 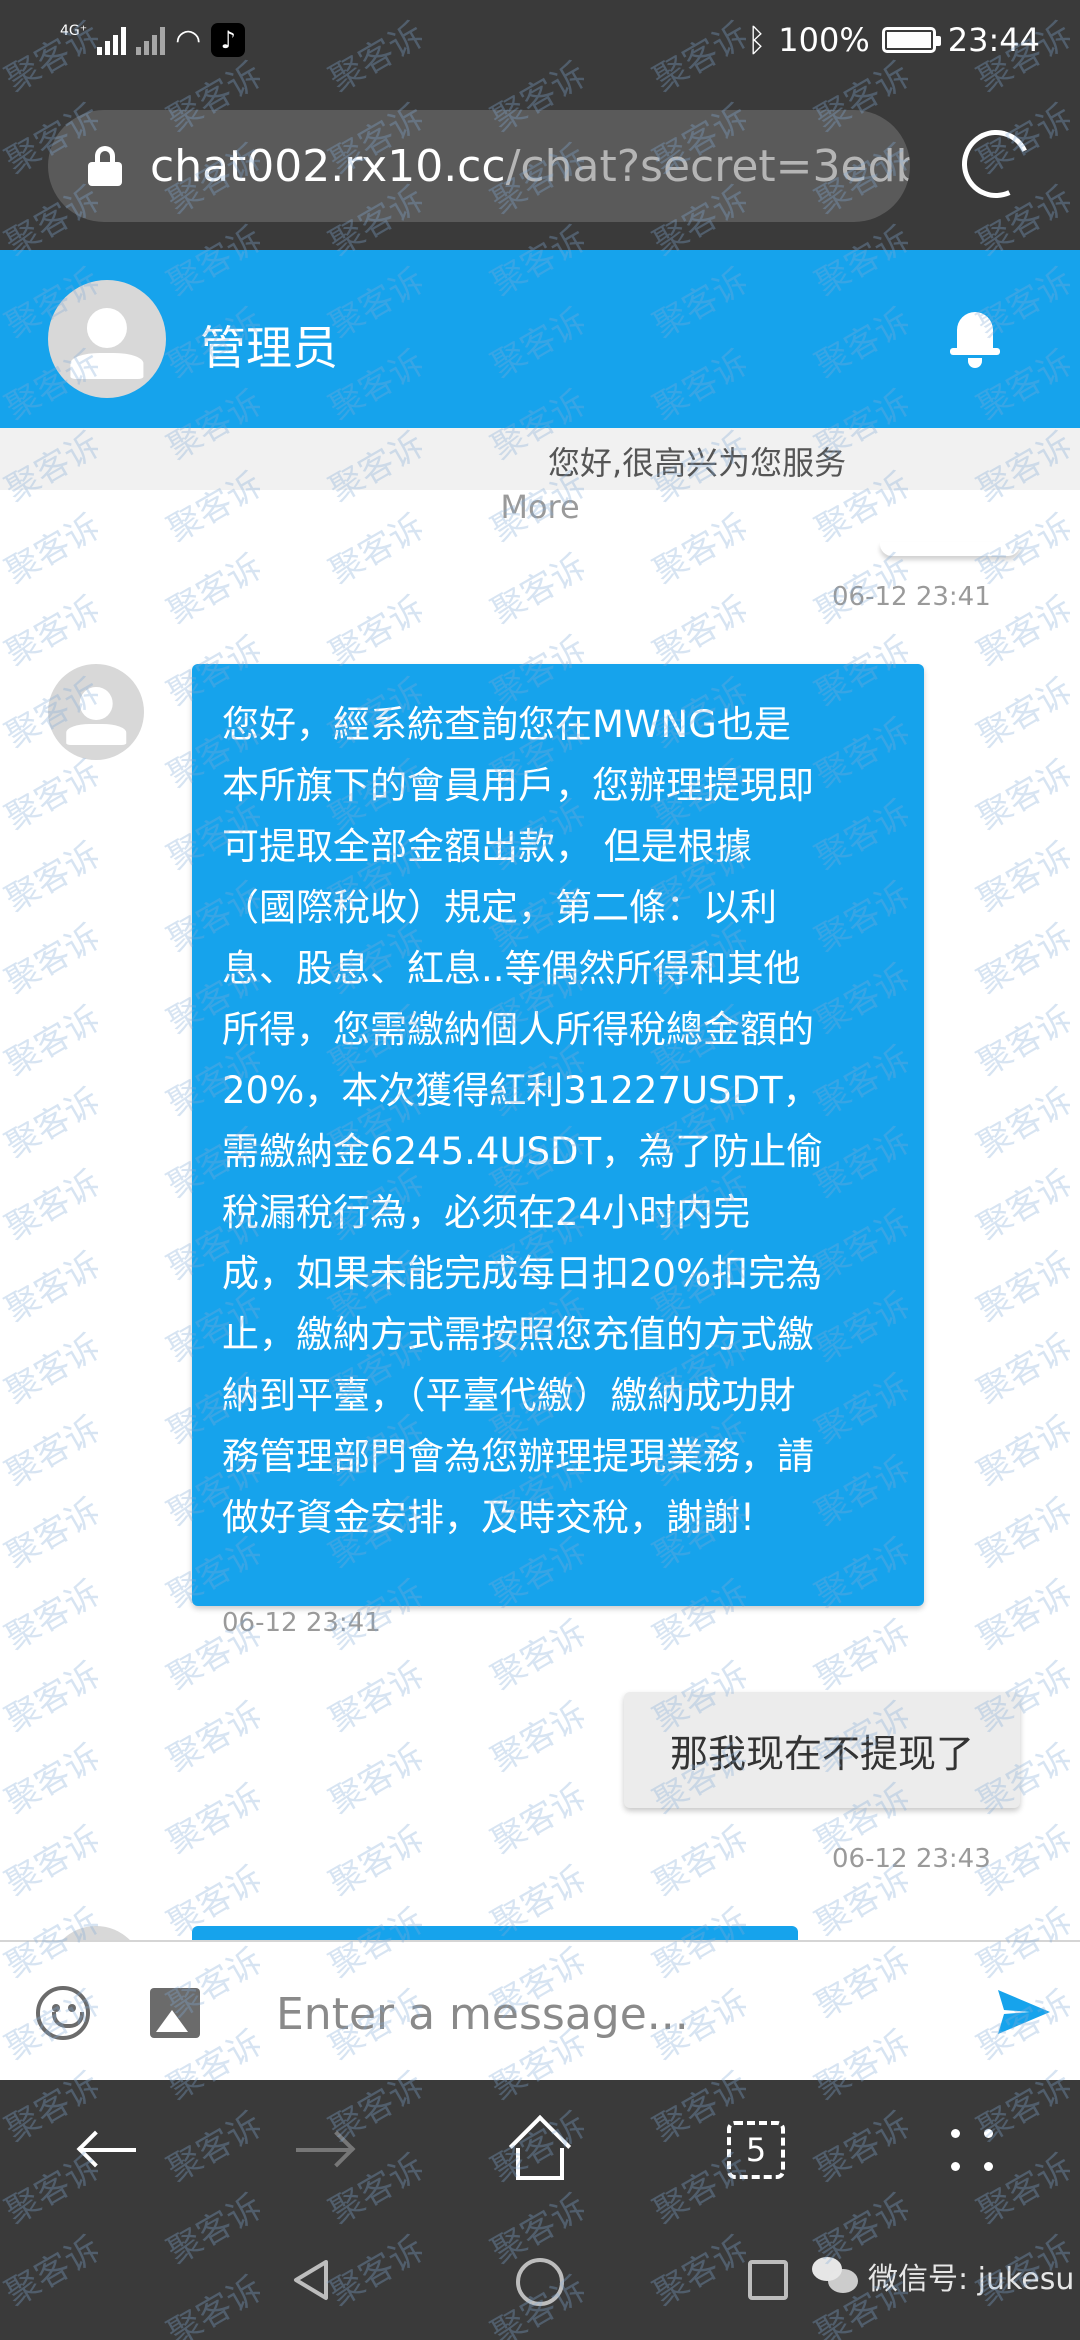 I want to click on system-navigation-bar: 微信号: jukesu, so click(x=540, y=2280).